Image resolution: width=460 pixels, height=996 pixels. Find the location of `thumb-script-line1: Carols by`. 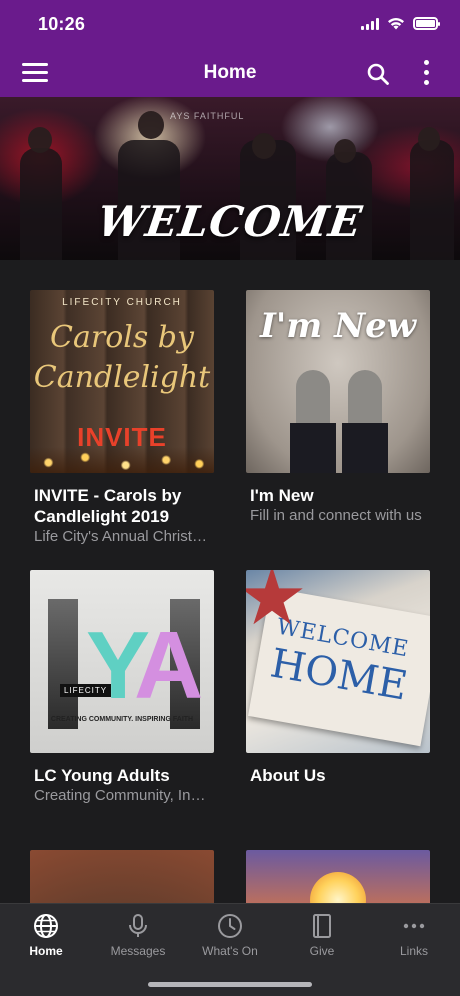

thumb-script-line1: Carols by is located at coordinates (122, 337).